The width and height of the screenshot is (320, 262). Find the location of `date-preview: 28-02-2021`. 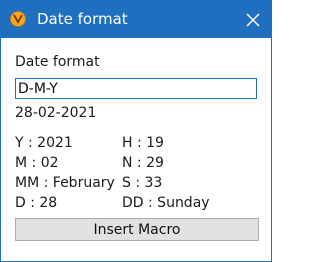

date-preview: 28-02-2021 is located at coordinates (56, 113).